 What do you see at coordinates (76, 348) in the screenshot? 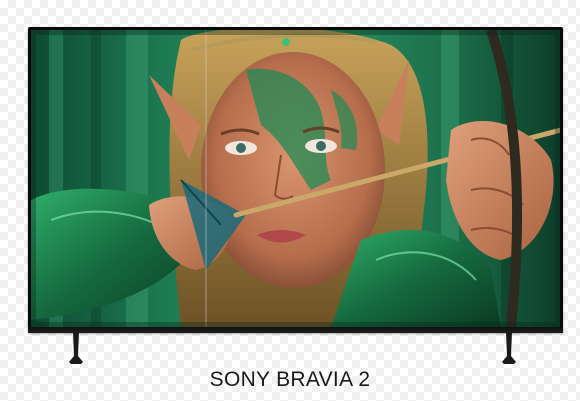
I see `tv-stand-left` at bounding box center [76, 348].